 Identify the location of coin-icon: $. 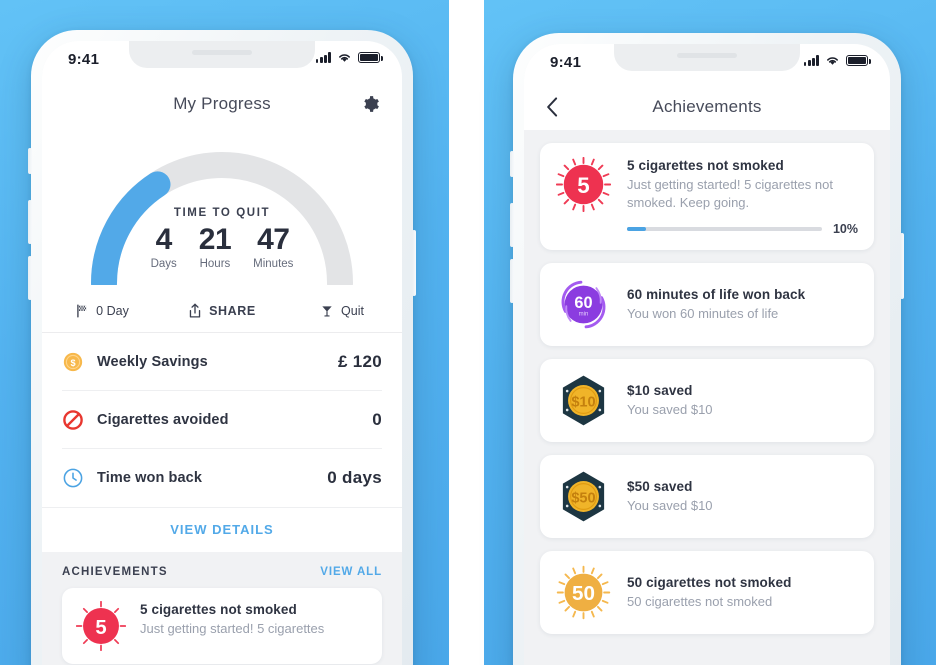
(73, 361).